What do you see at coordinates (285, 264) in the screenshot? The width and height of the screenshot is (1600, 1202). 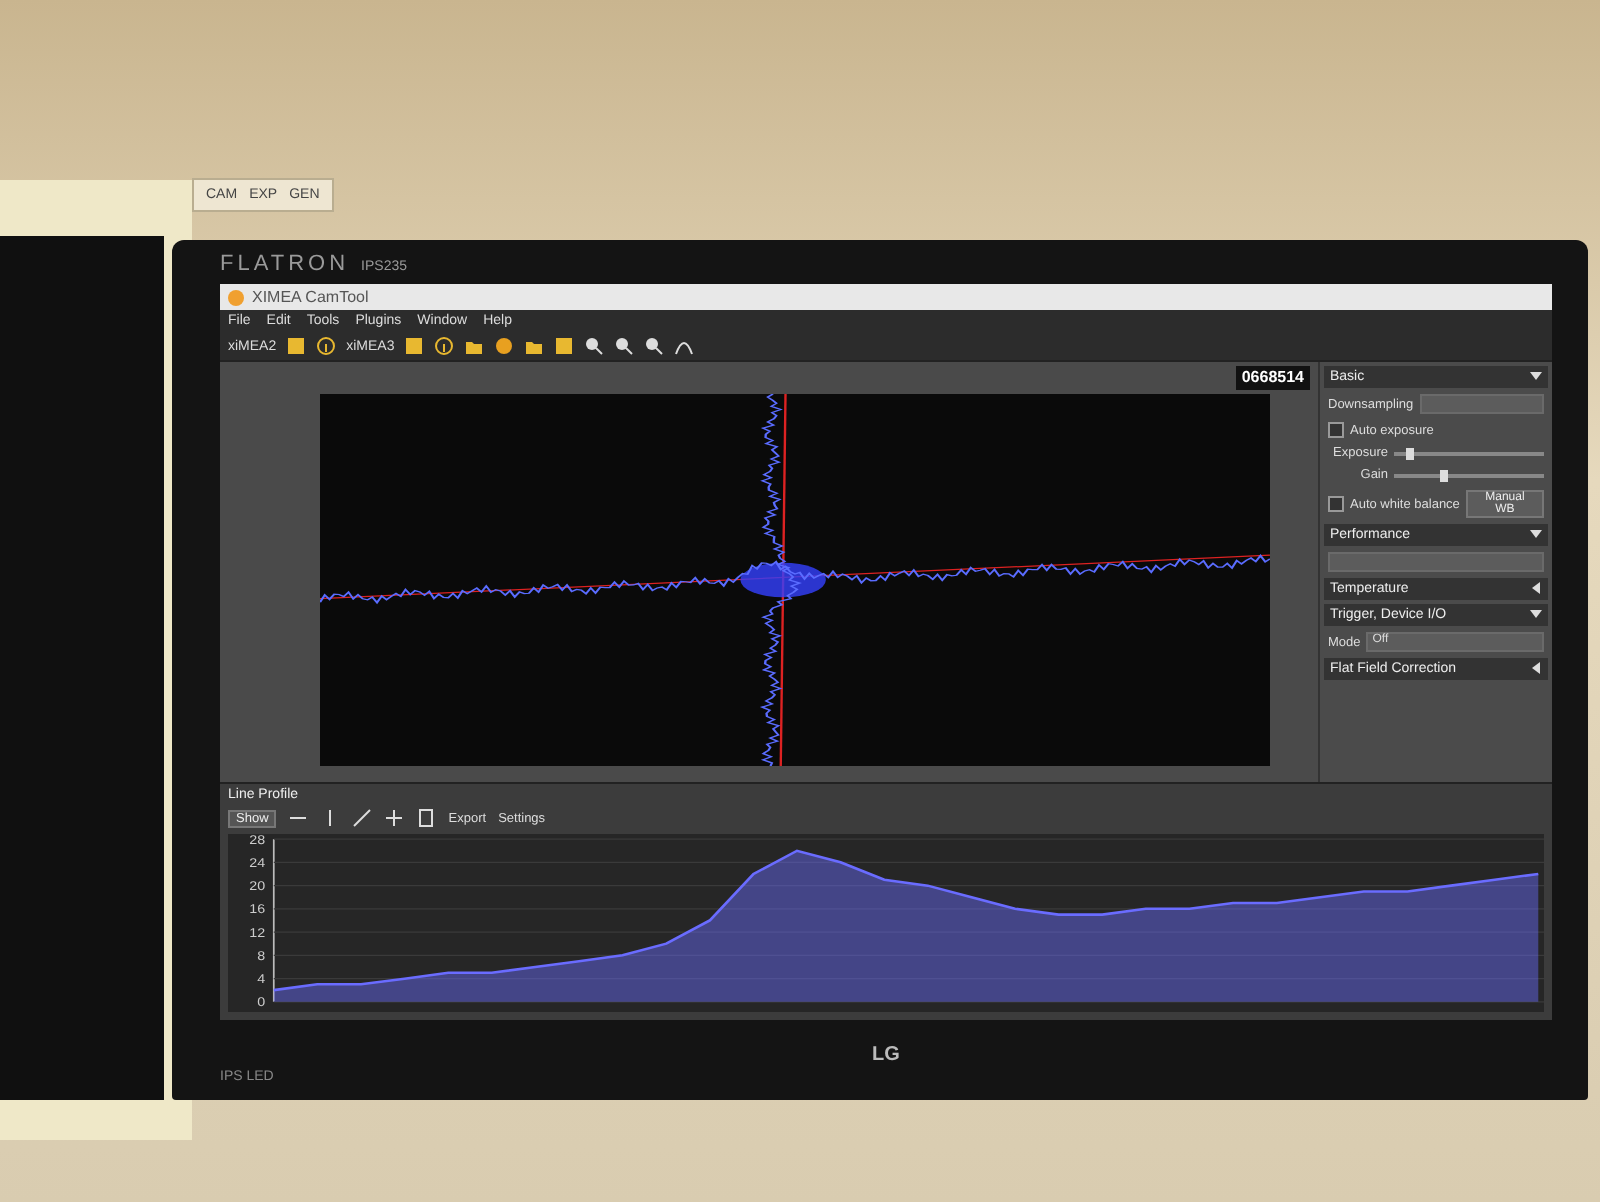 I see `monitor-brand: FLATRON` at bounding box center [285, 264].